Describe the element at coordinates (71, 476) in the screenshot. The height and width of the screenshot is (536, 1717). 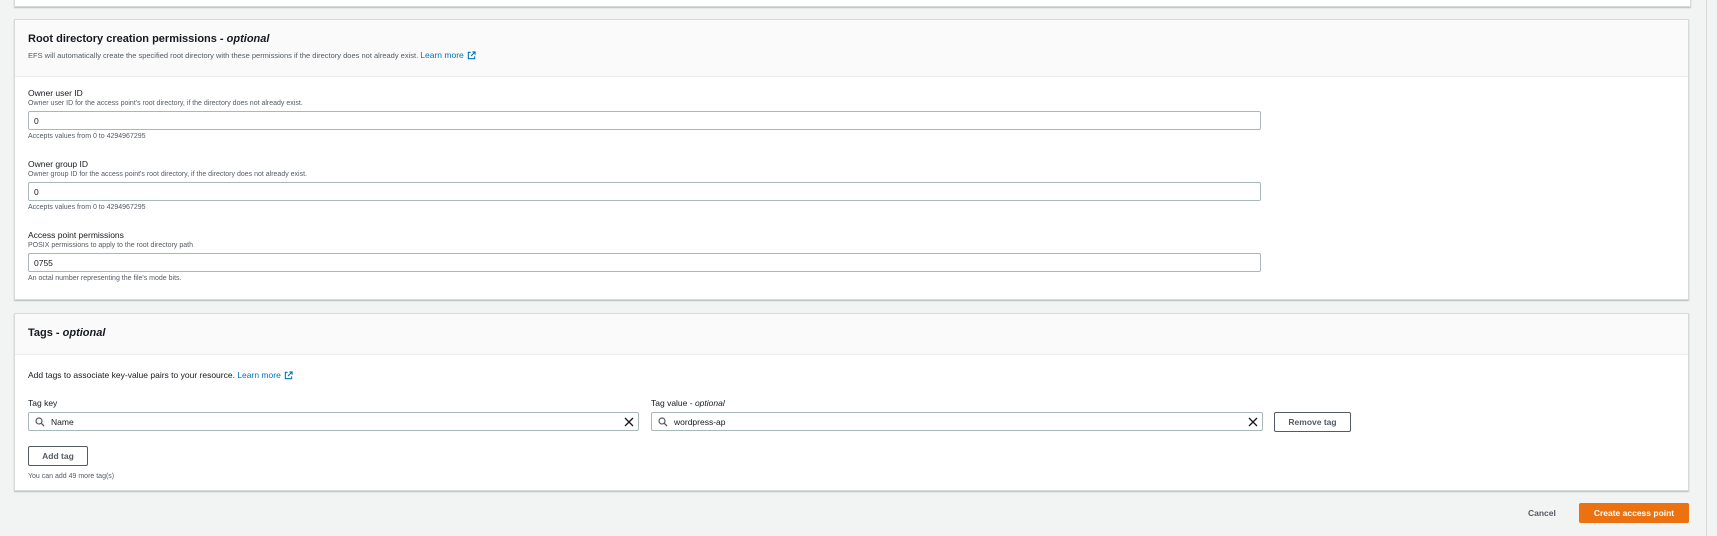
I see `tags-remaining-hint: You can add 49 more tag(s)` at that location.